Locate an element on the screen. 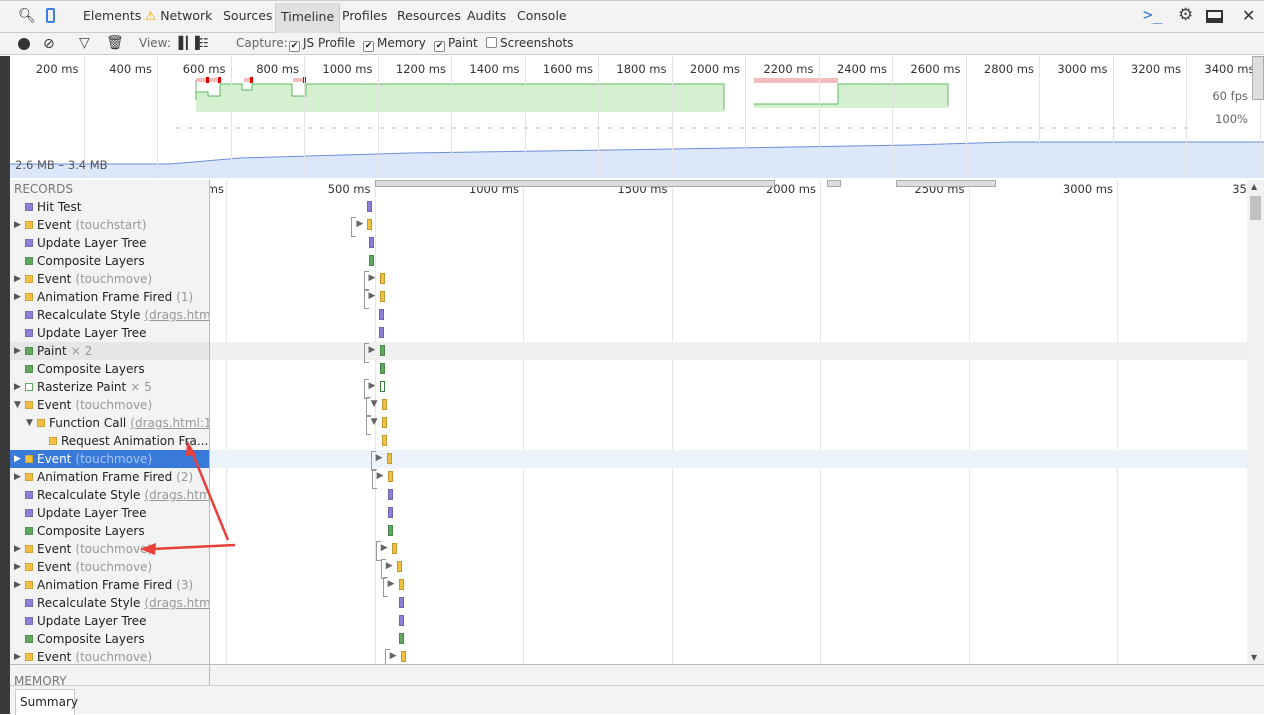 This screenshot has width=1264, height=715. tab-console: Console is located at coordinates (542, 15).